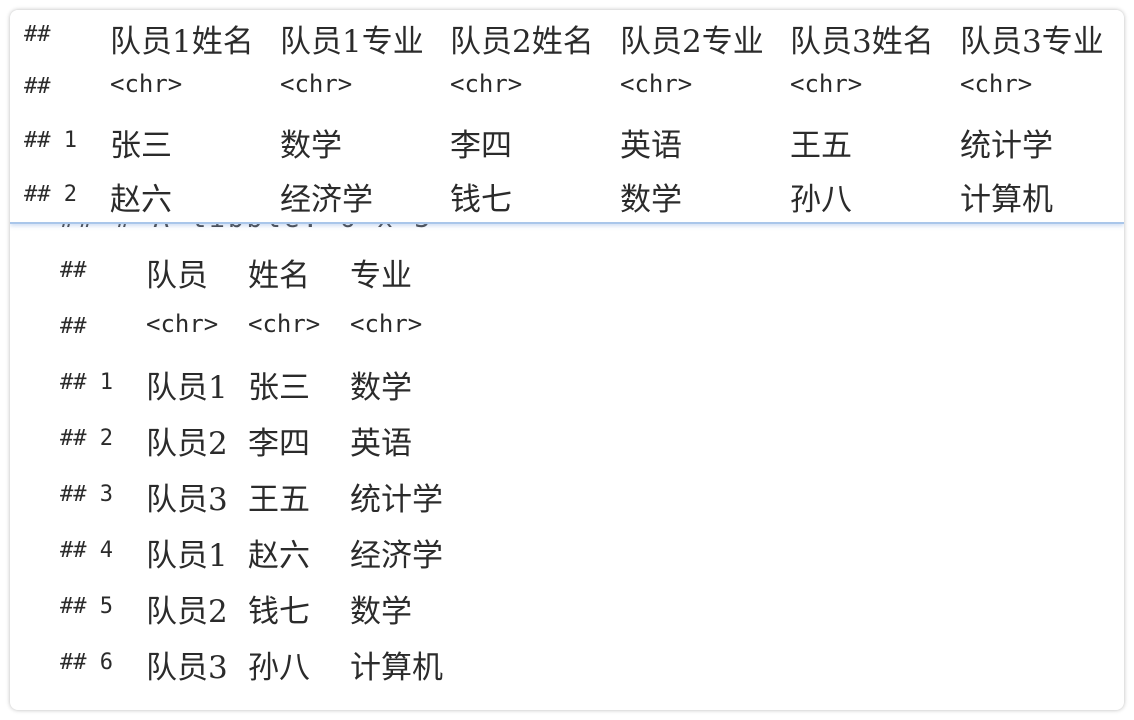 The width and height of the screenshot is (1134, 720). What do you see at coordinates (182, 42) in the screenshot?
I see `column-header: 队员1姓名` at bounding box center [182, 42].